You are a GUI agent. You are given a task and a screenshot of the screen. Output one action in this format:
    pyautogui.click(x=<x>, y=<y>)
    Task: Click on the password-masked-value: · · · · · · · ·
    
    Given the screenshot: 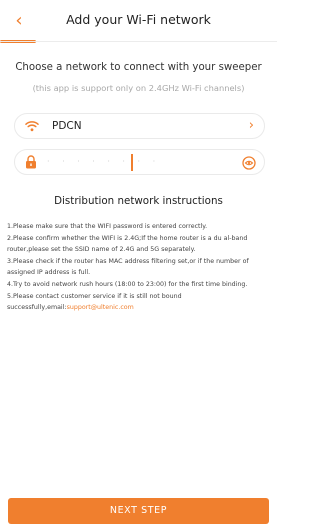 What is the action you would take?
    pyautogui.click(x=104, y=161)
    